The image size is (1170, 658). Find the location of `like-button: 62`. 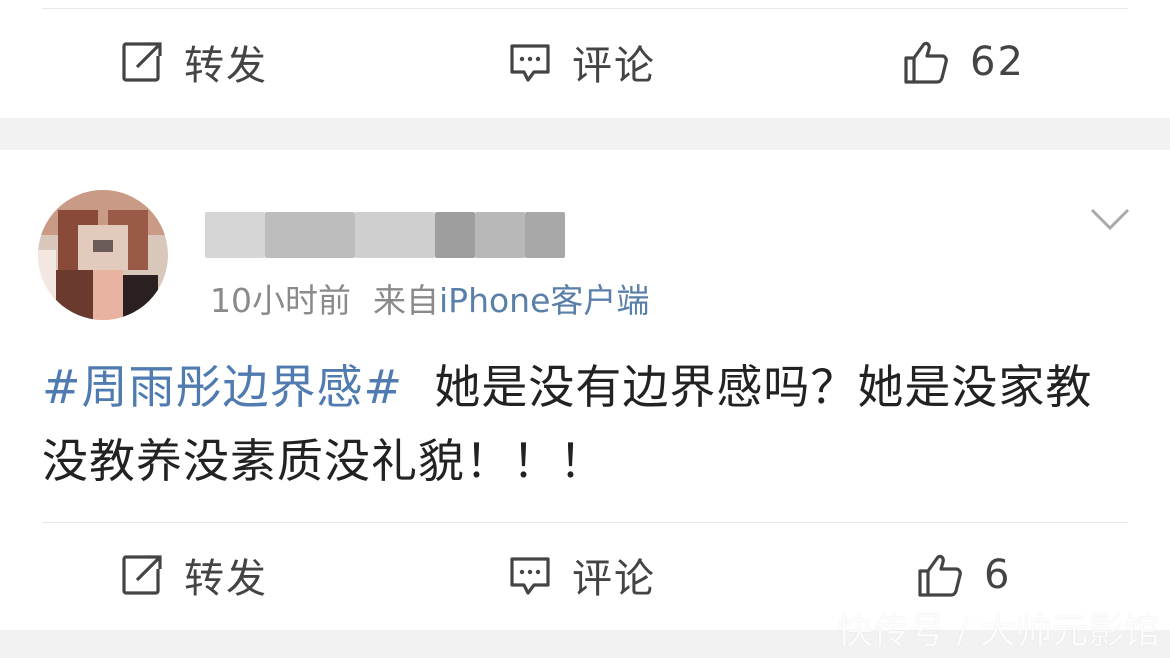

like-button: 62 is located at coordinates (963, 62).